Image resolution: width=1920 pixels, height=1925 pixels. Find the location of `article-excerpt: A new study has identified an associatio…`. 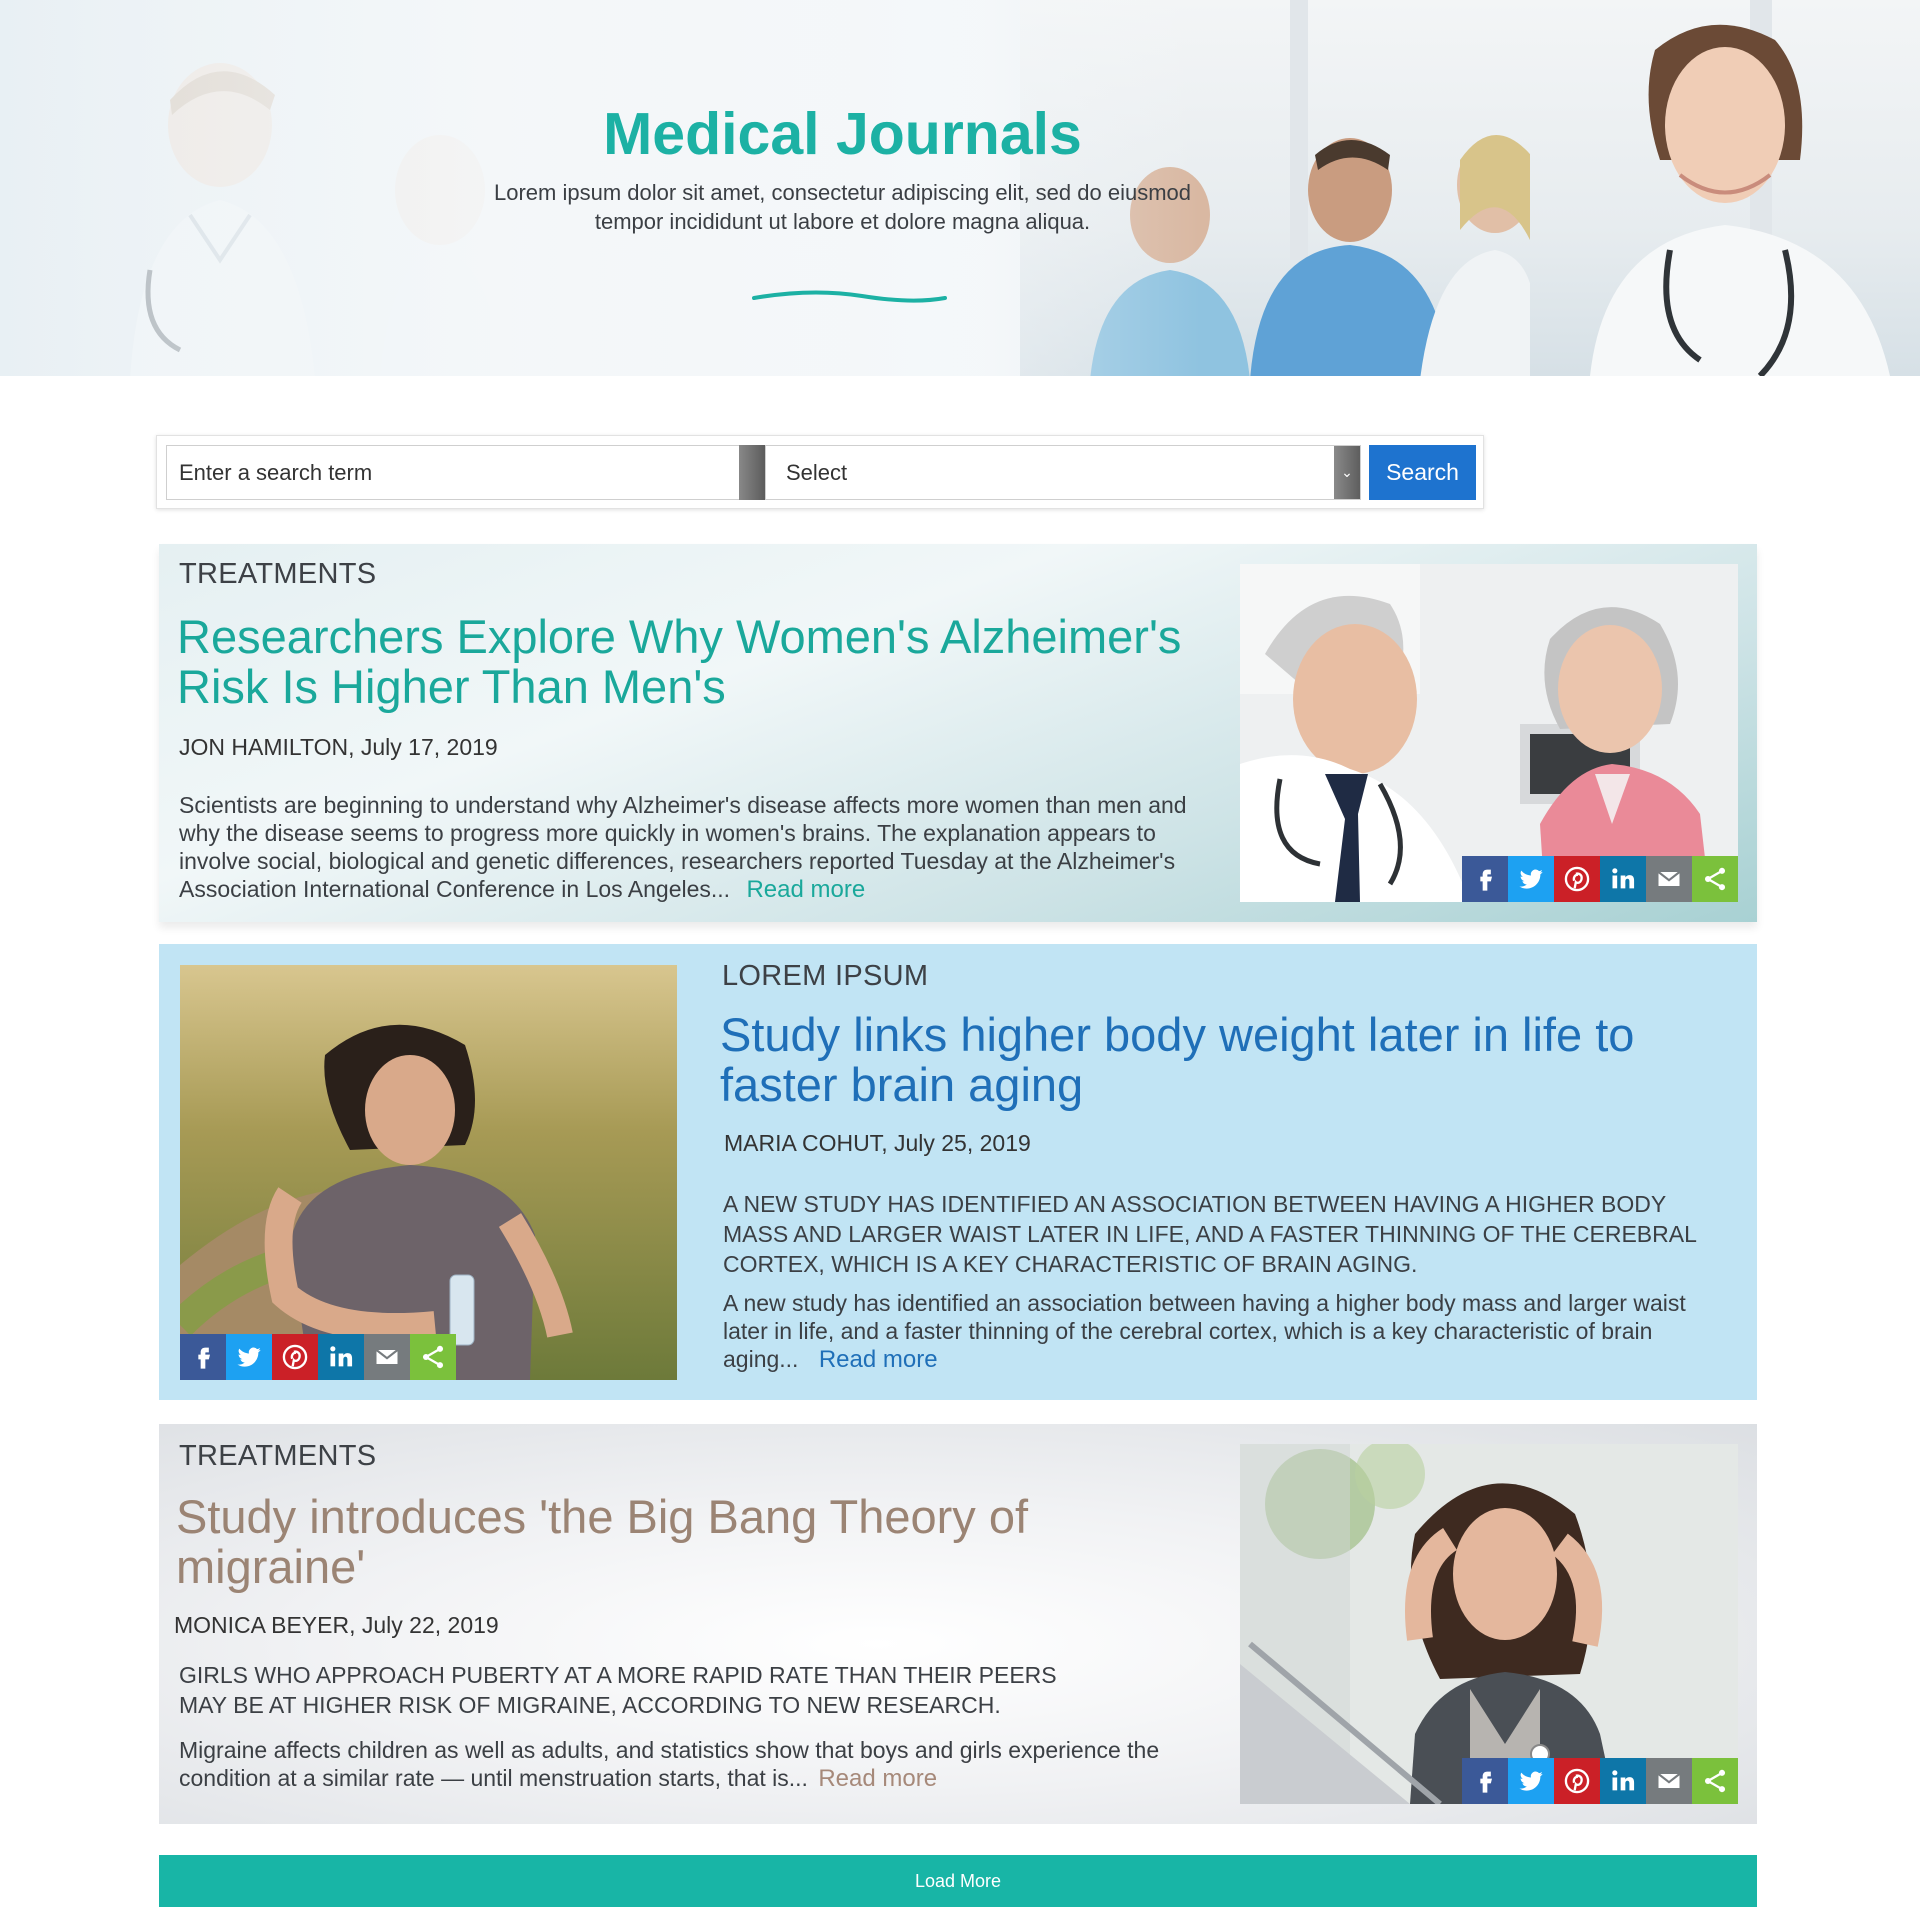

article-excerpt: A new study has identified an associatio… is located at coordinates (1228, 1331).